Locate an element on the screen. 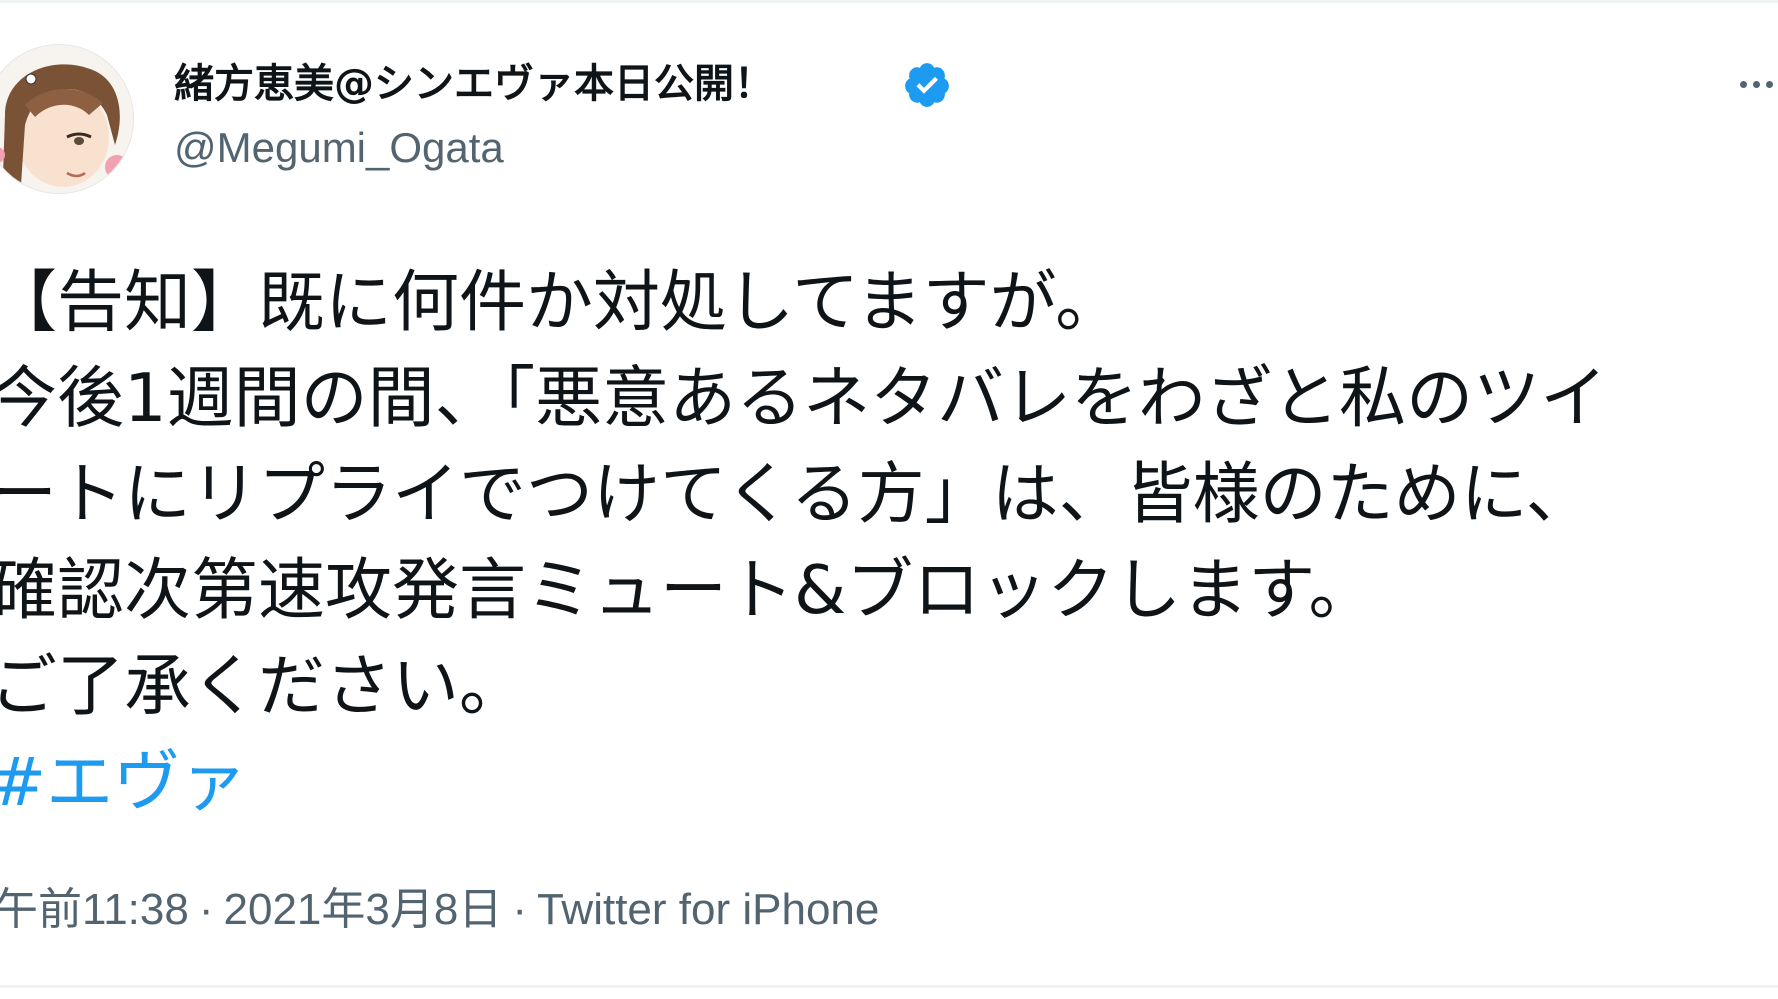 This screenshot has height=999, width=1778. tweet-source-link: Twitter for iPhone is located at coordinates (708, 909).